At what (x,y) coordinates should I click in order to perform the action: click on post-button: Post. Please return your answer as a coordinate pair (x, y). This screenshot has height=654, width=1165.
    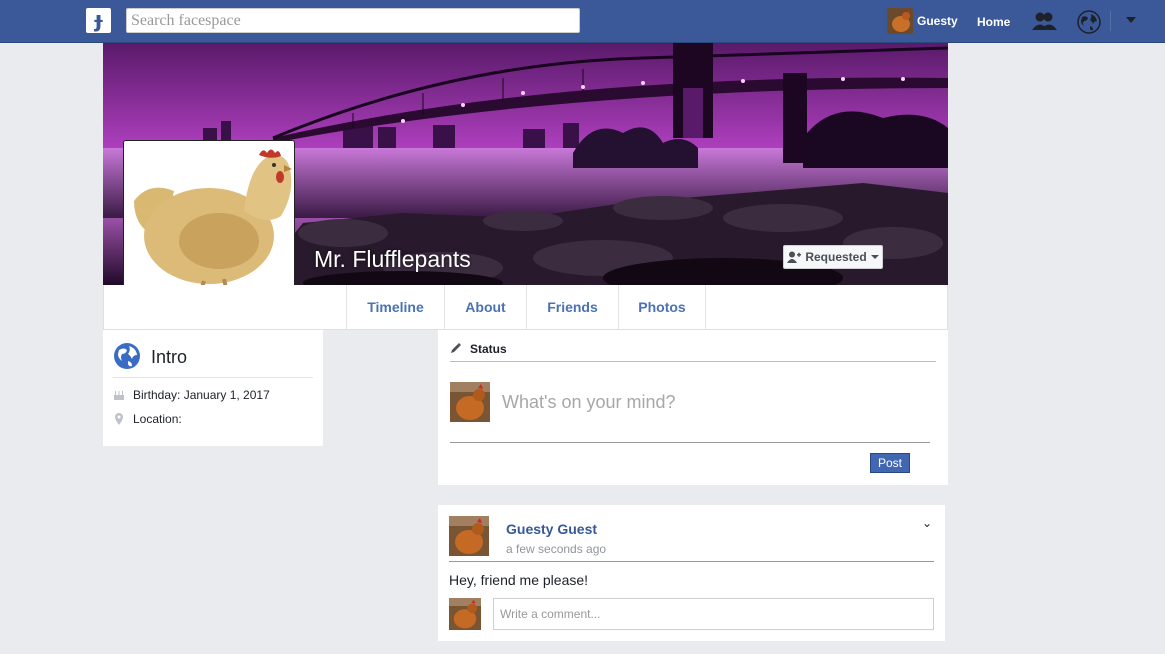
    Looking at the image, I should click on (890, 463).